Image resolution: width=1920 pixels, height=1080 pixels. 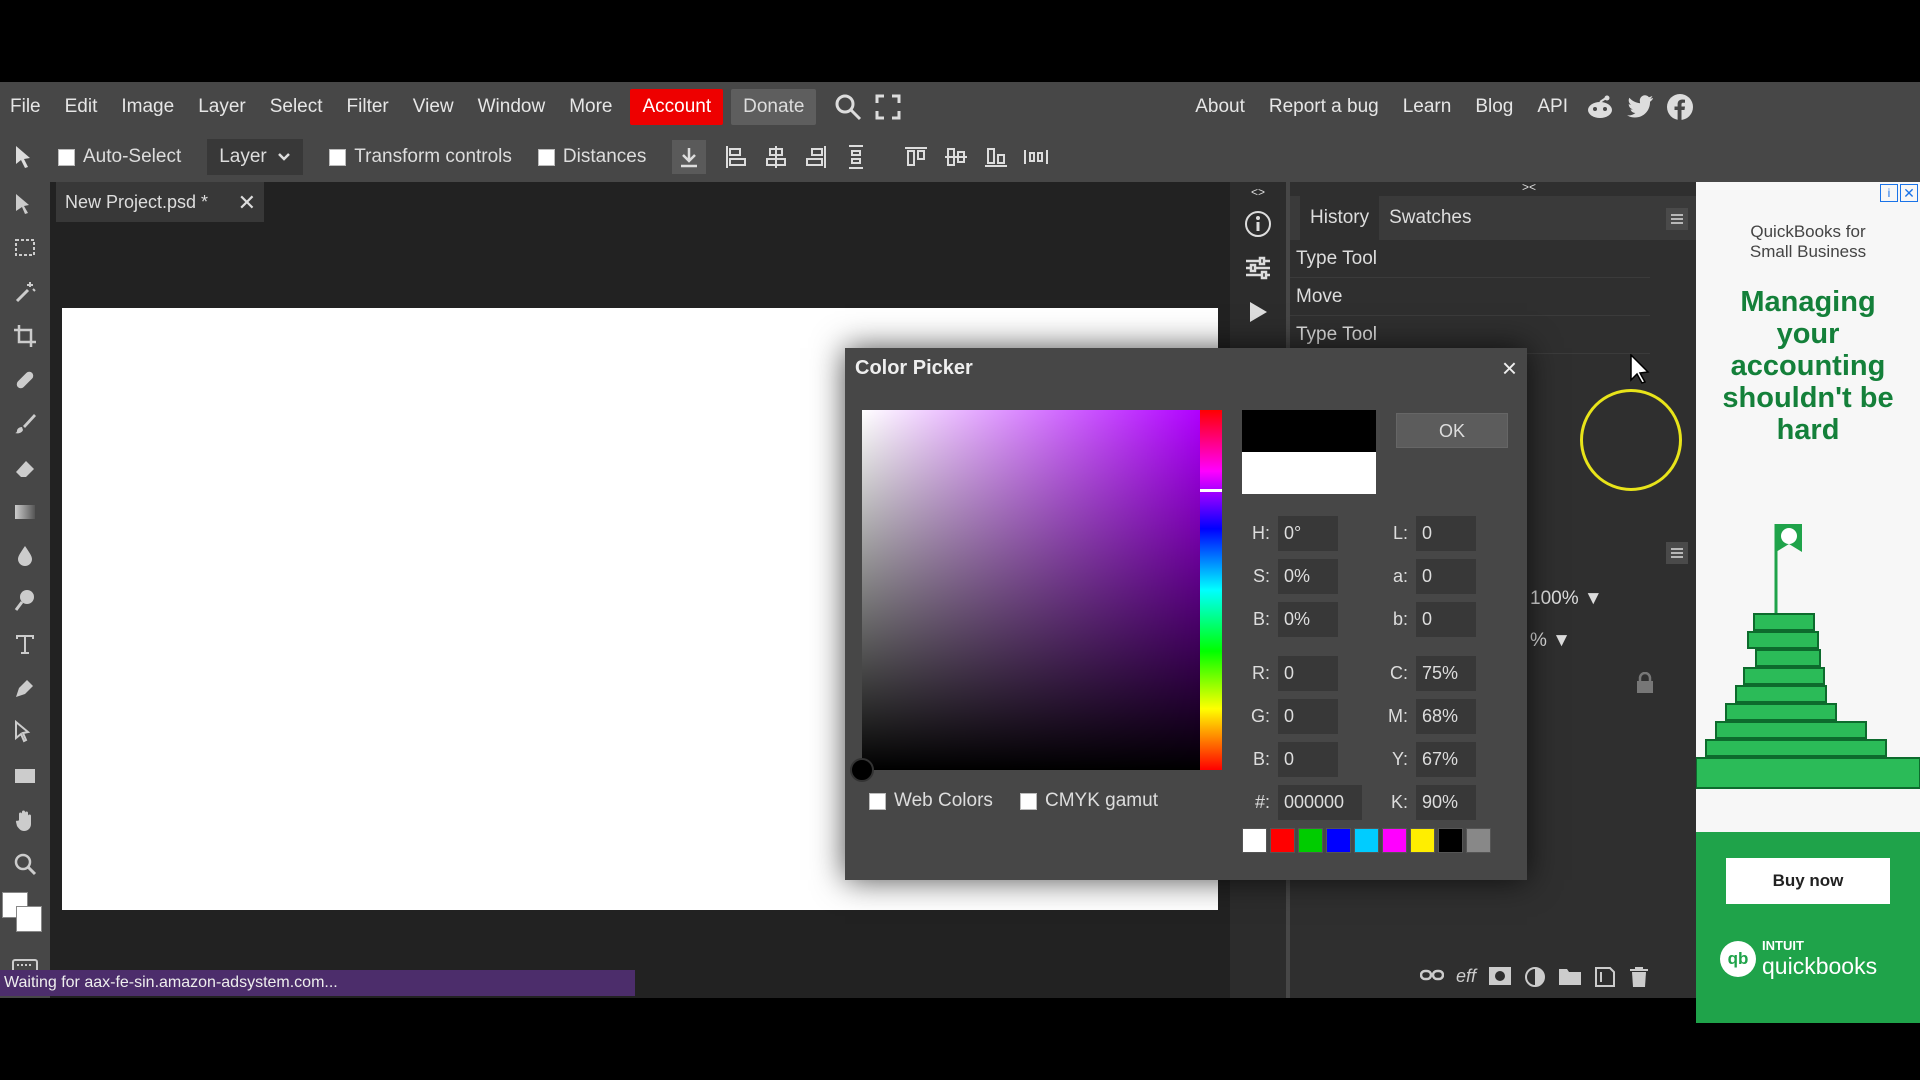 I want to click on dock-collapse-icon: <>, so click(x=1258, y=192).